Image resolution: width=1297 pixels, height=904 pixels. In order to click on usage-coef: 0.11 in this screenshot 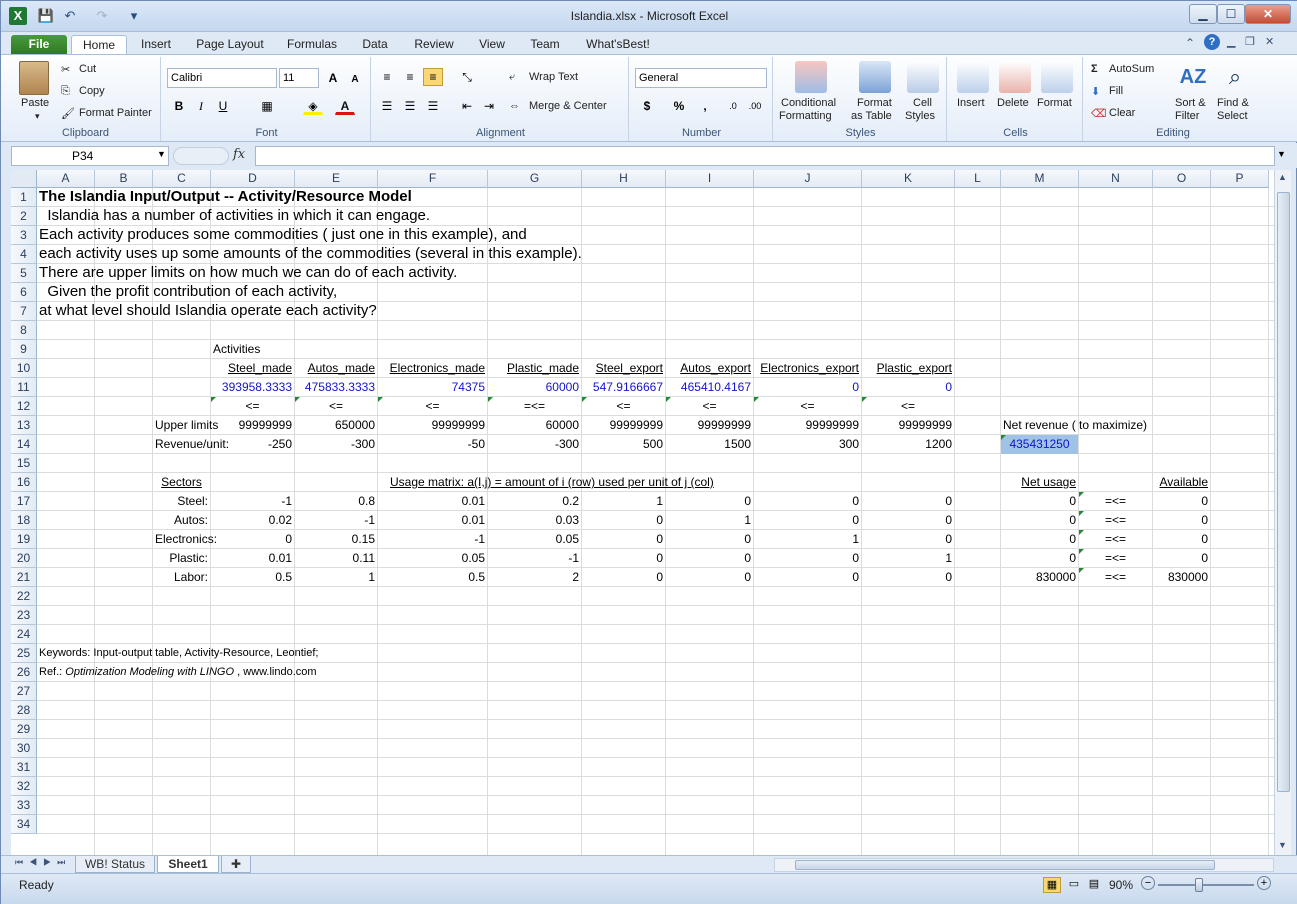, I will do `click(336, 558)`.